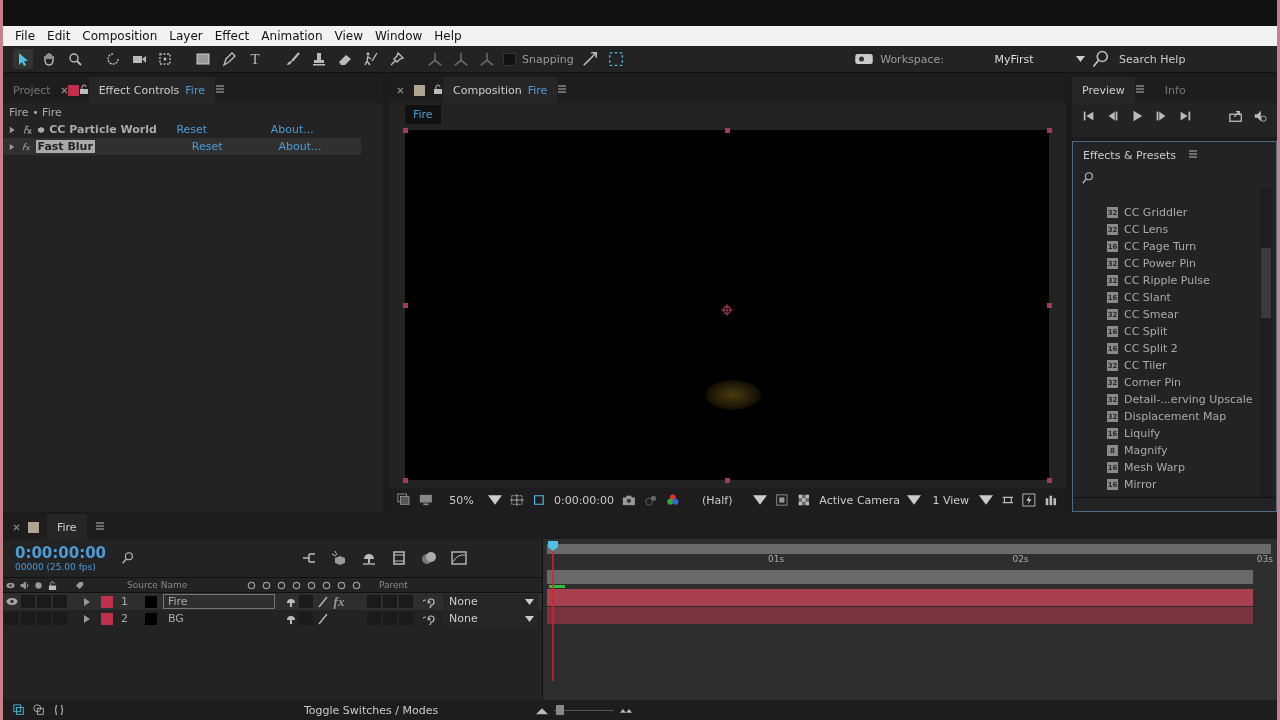  What do you see at coordinates (151, 90) in the screenshot?
I see `panel-tab: Effect Controls Fire` at bounding box center [151, 90].